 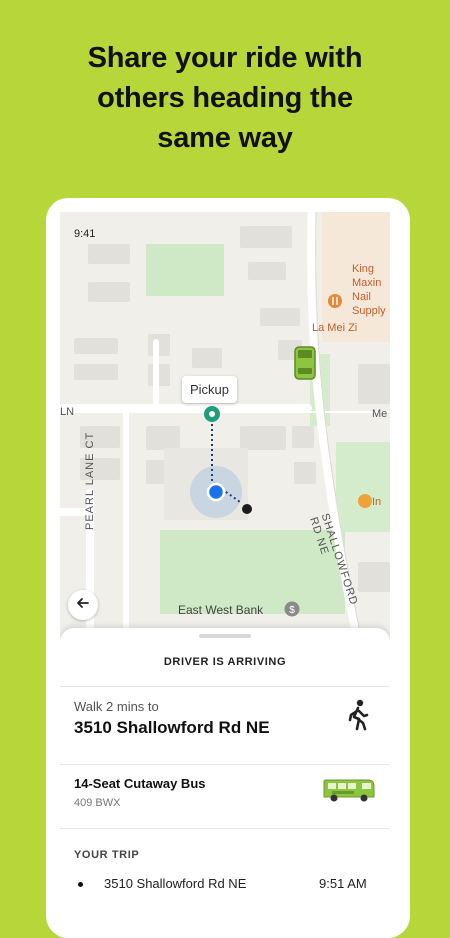 I want to click on street-label-ln: LN, so click(x=67, y=412).